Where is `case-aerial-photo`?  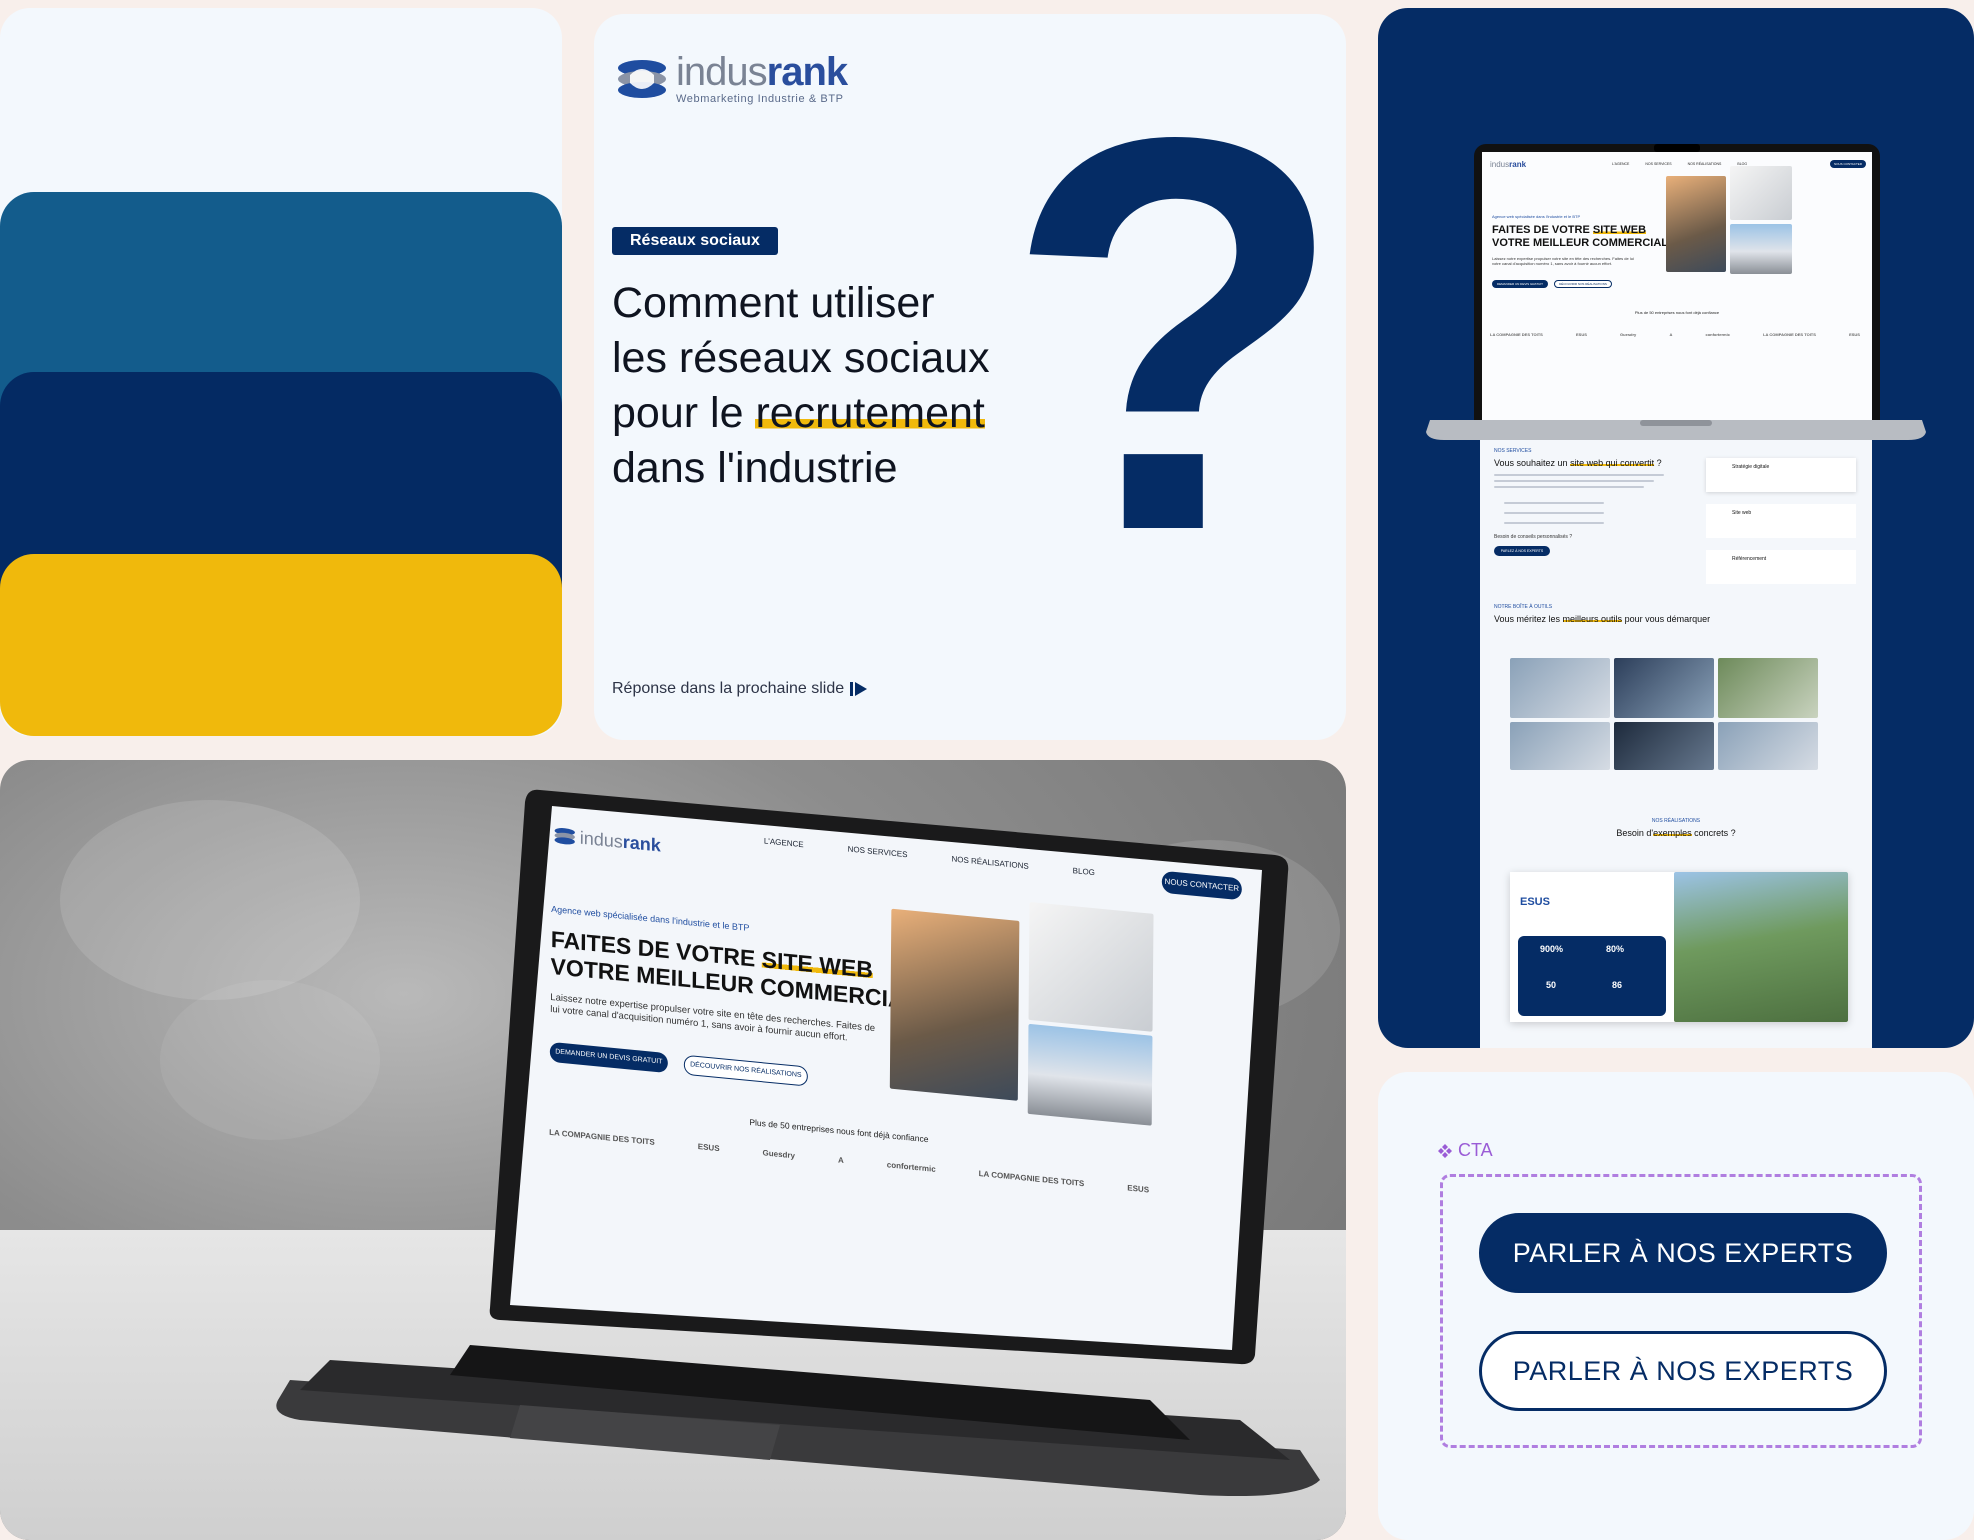 case-aerial-photo is located at coordinates (1761, 947).